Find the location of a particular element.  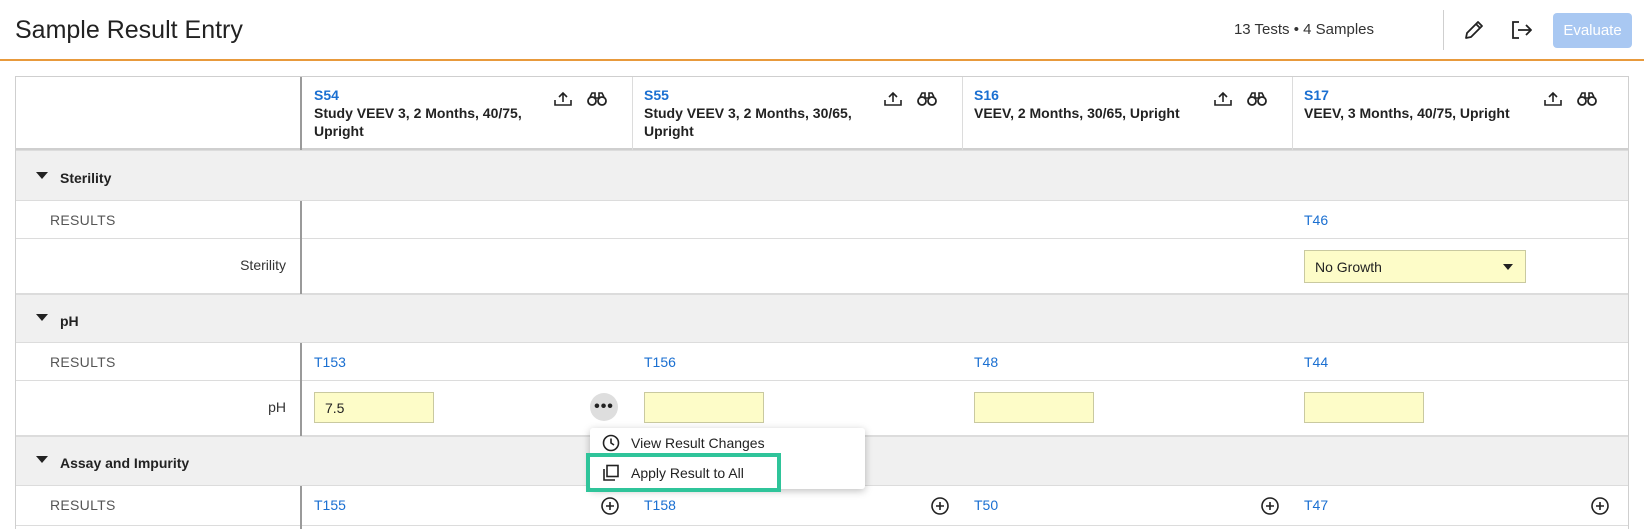

section-header-sterility: Sterility is located at coordinates (822, 175).